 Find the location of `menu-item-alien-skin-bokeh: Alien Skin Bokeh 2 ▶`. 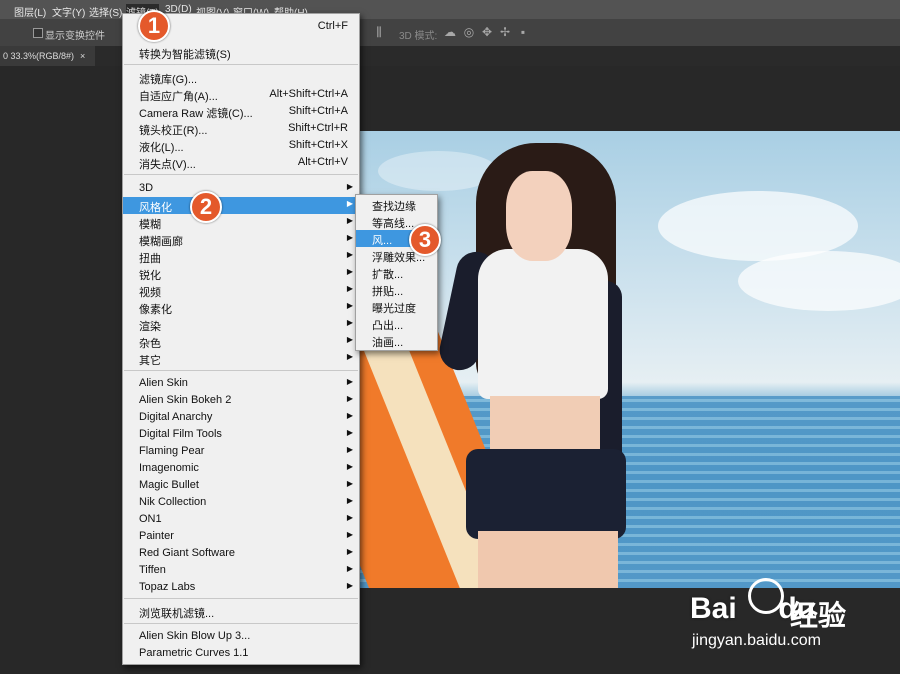

menu-item-alien-skin-bokeh: Alien Skin Bokeh 2 ▶ is located at coordinates (241, 400).